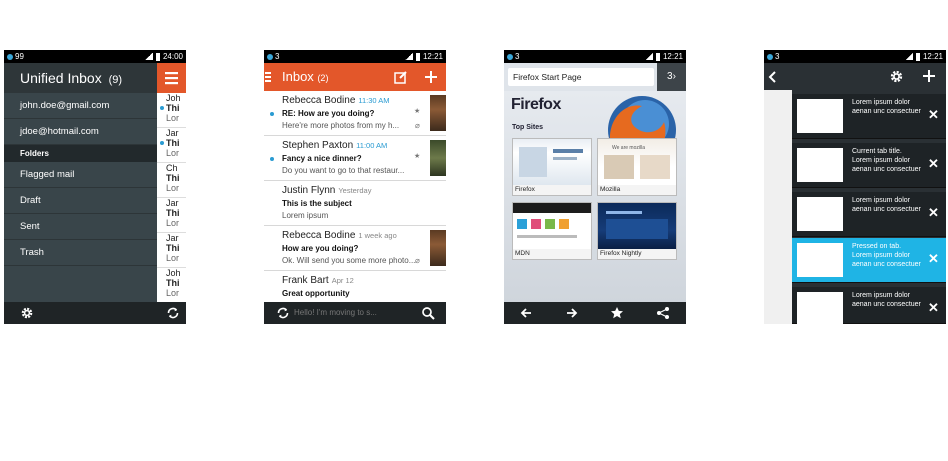  I want to click on inbox-title: Inbox, so click(298, 76).